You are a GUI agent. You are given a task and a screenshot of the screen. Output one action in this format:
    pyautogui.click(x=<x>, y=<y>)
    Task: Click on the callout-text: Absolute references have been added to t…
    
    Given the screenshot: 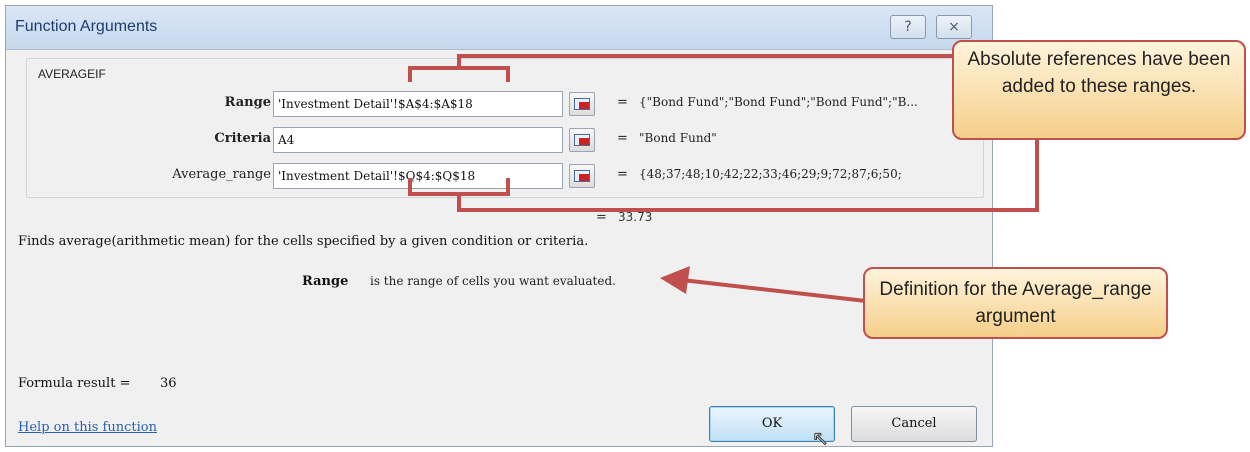 What is the action you would take?
    pyautogui.click(x=1099, y=73)
    